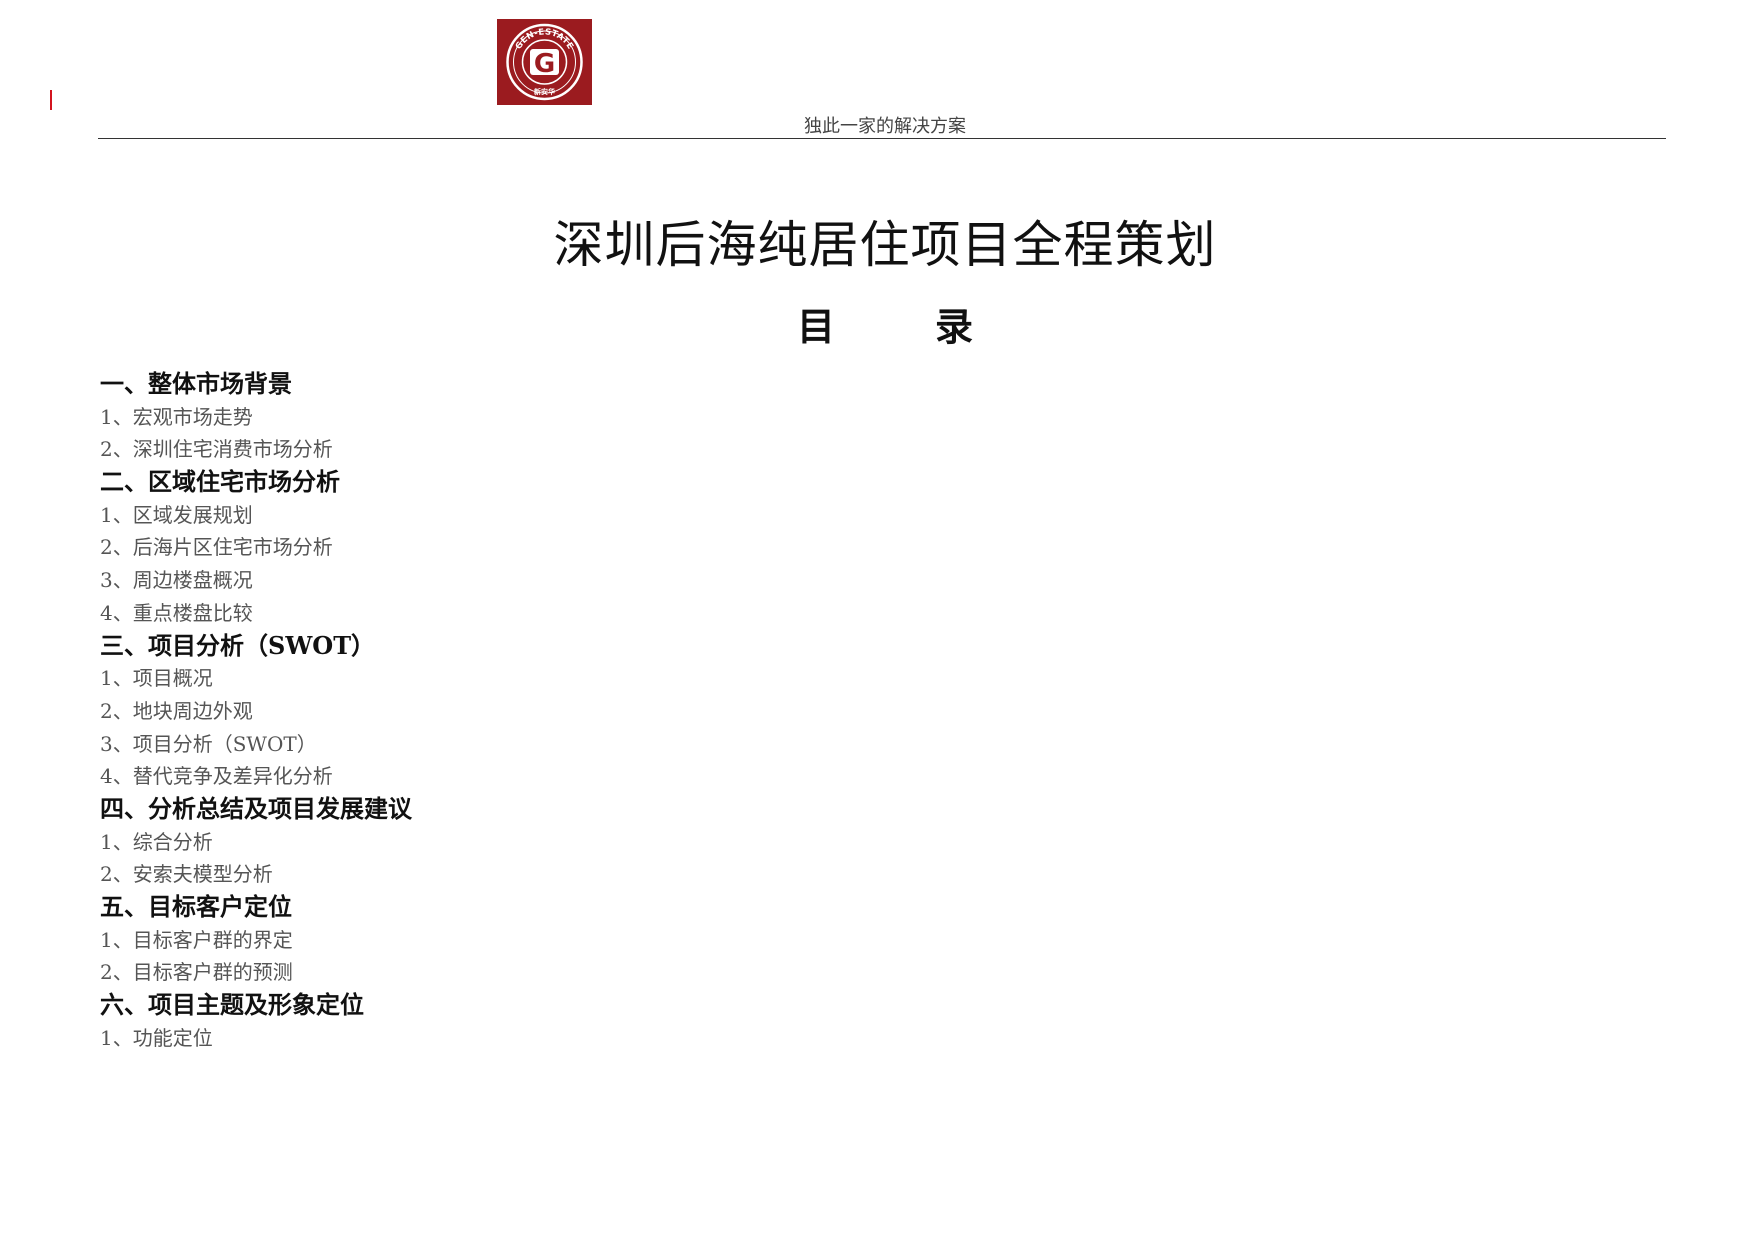 The width and height of the screenshot is (1754, 1241). What do you see at coordinates (156, 841) in the screenshot?
I see `toc-item: 1、综合分析` at bounding box center [156, 841].